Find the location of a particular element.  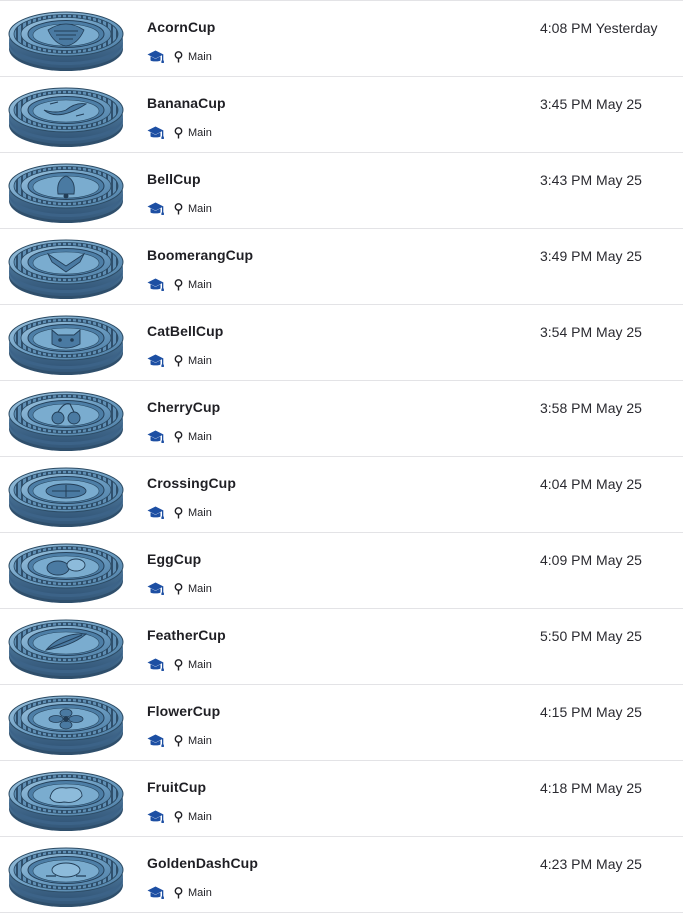

document-name: EggCup is located at coordinates (174, 559).